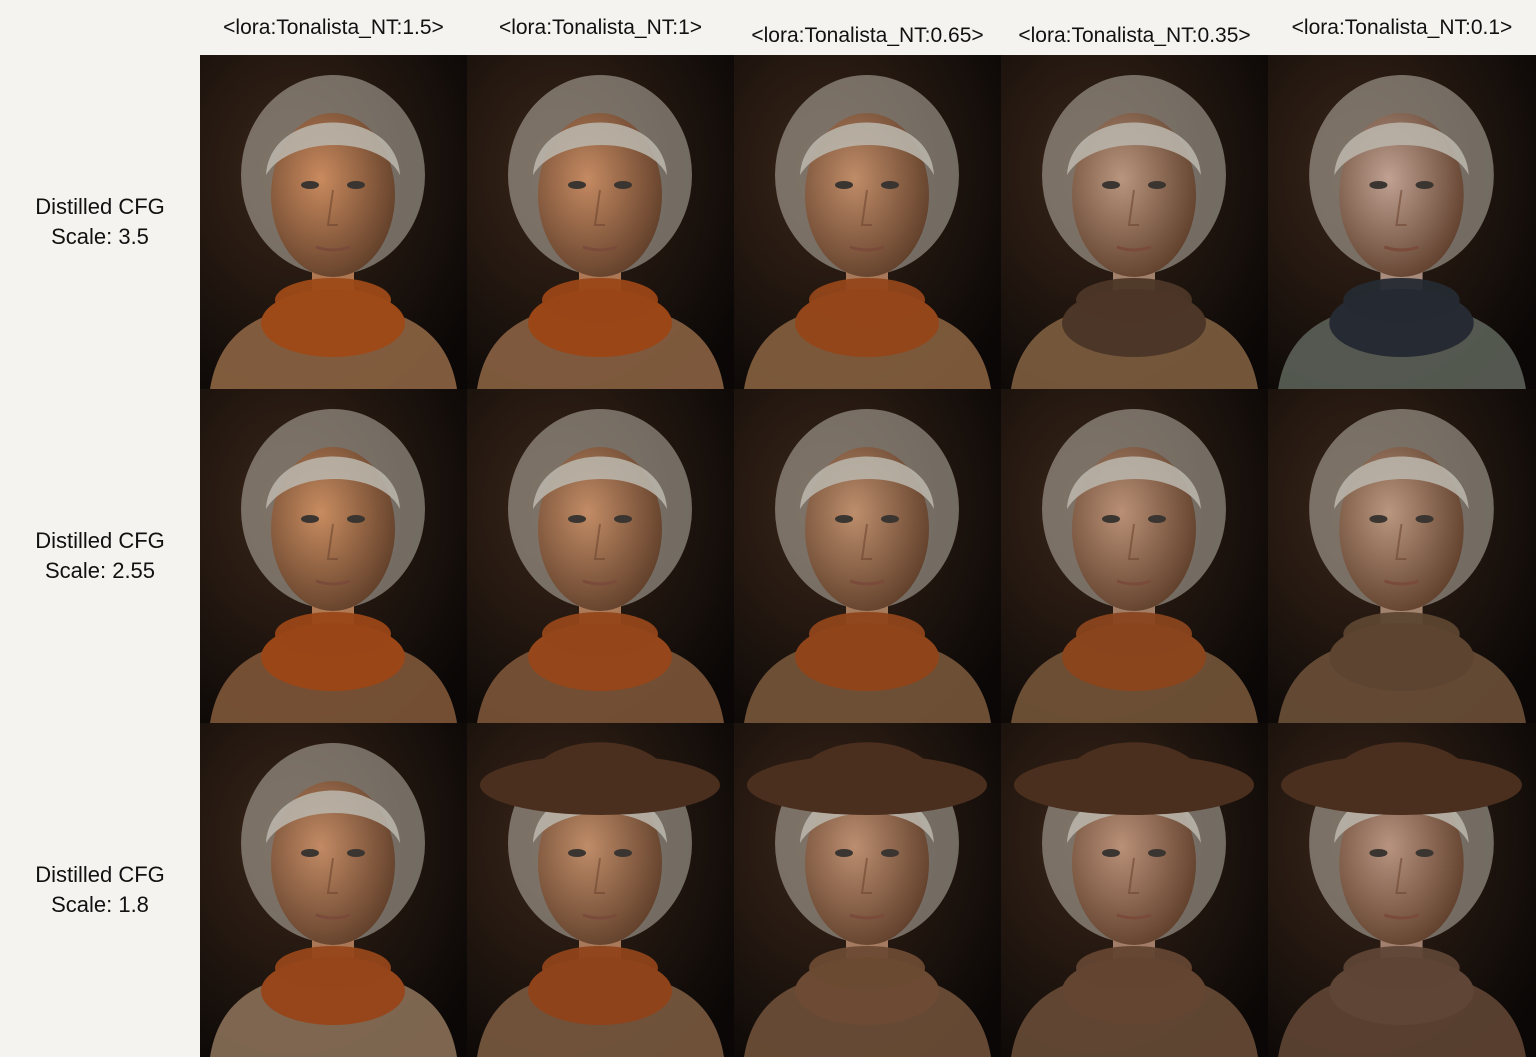 Image resolution: width=1536 pixels, height=1057 pixels. What do you see at coordinates (333, 890) in the screenshot?
I see `portrait-r3-c1` at bounding box center [333, 890].